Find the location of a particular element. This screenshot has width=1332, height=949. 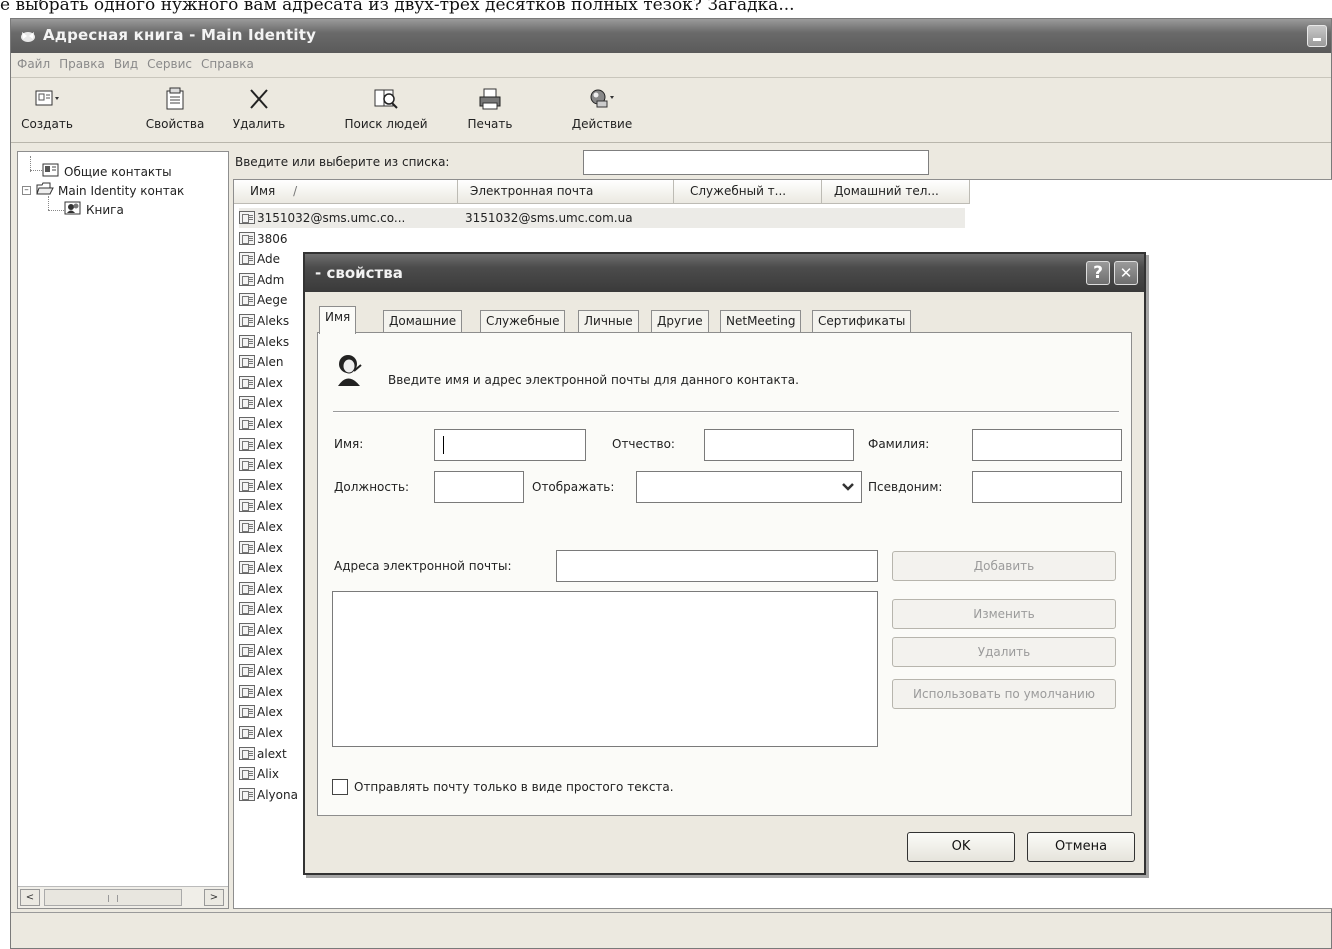

contact-email: 3151032@sms.umc.com.ua is located at coordinates (549, 218).